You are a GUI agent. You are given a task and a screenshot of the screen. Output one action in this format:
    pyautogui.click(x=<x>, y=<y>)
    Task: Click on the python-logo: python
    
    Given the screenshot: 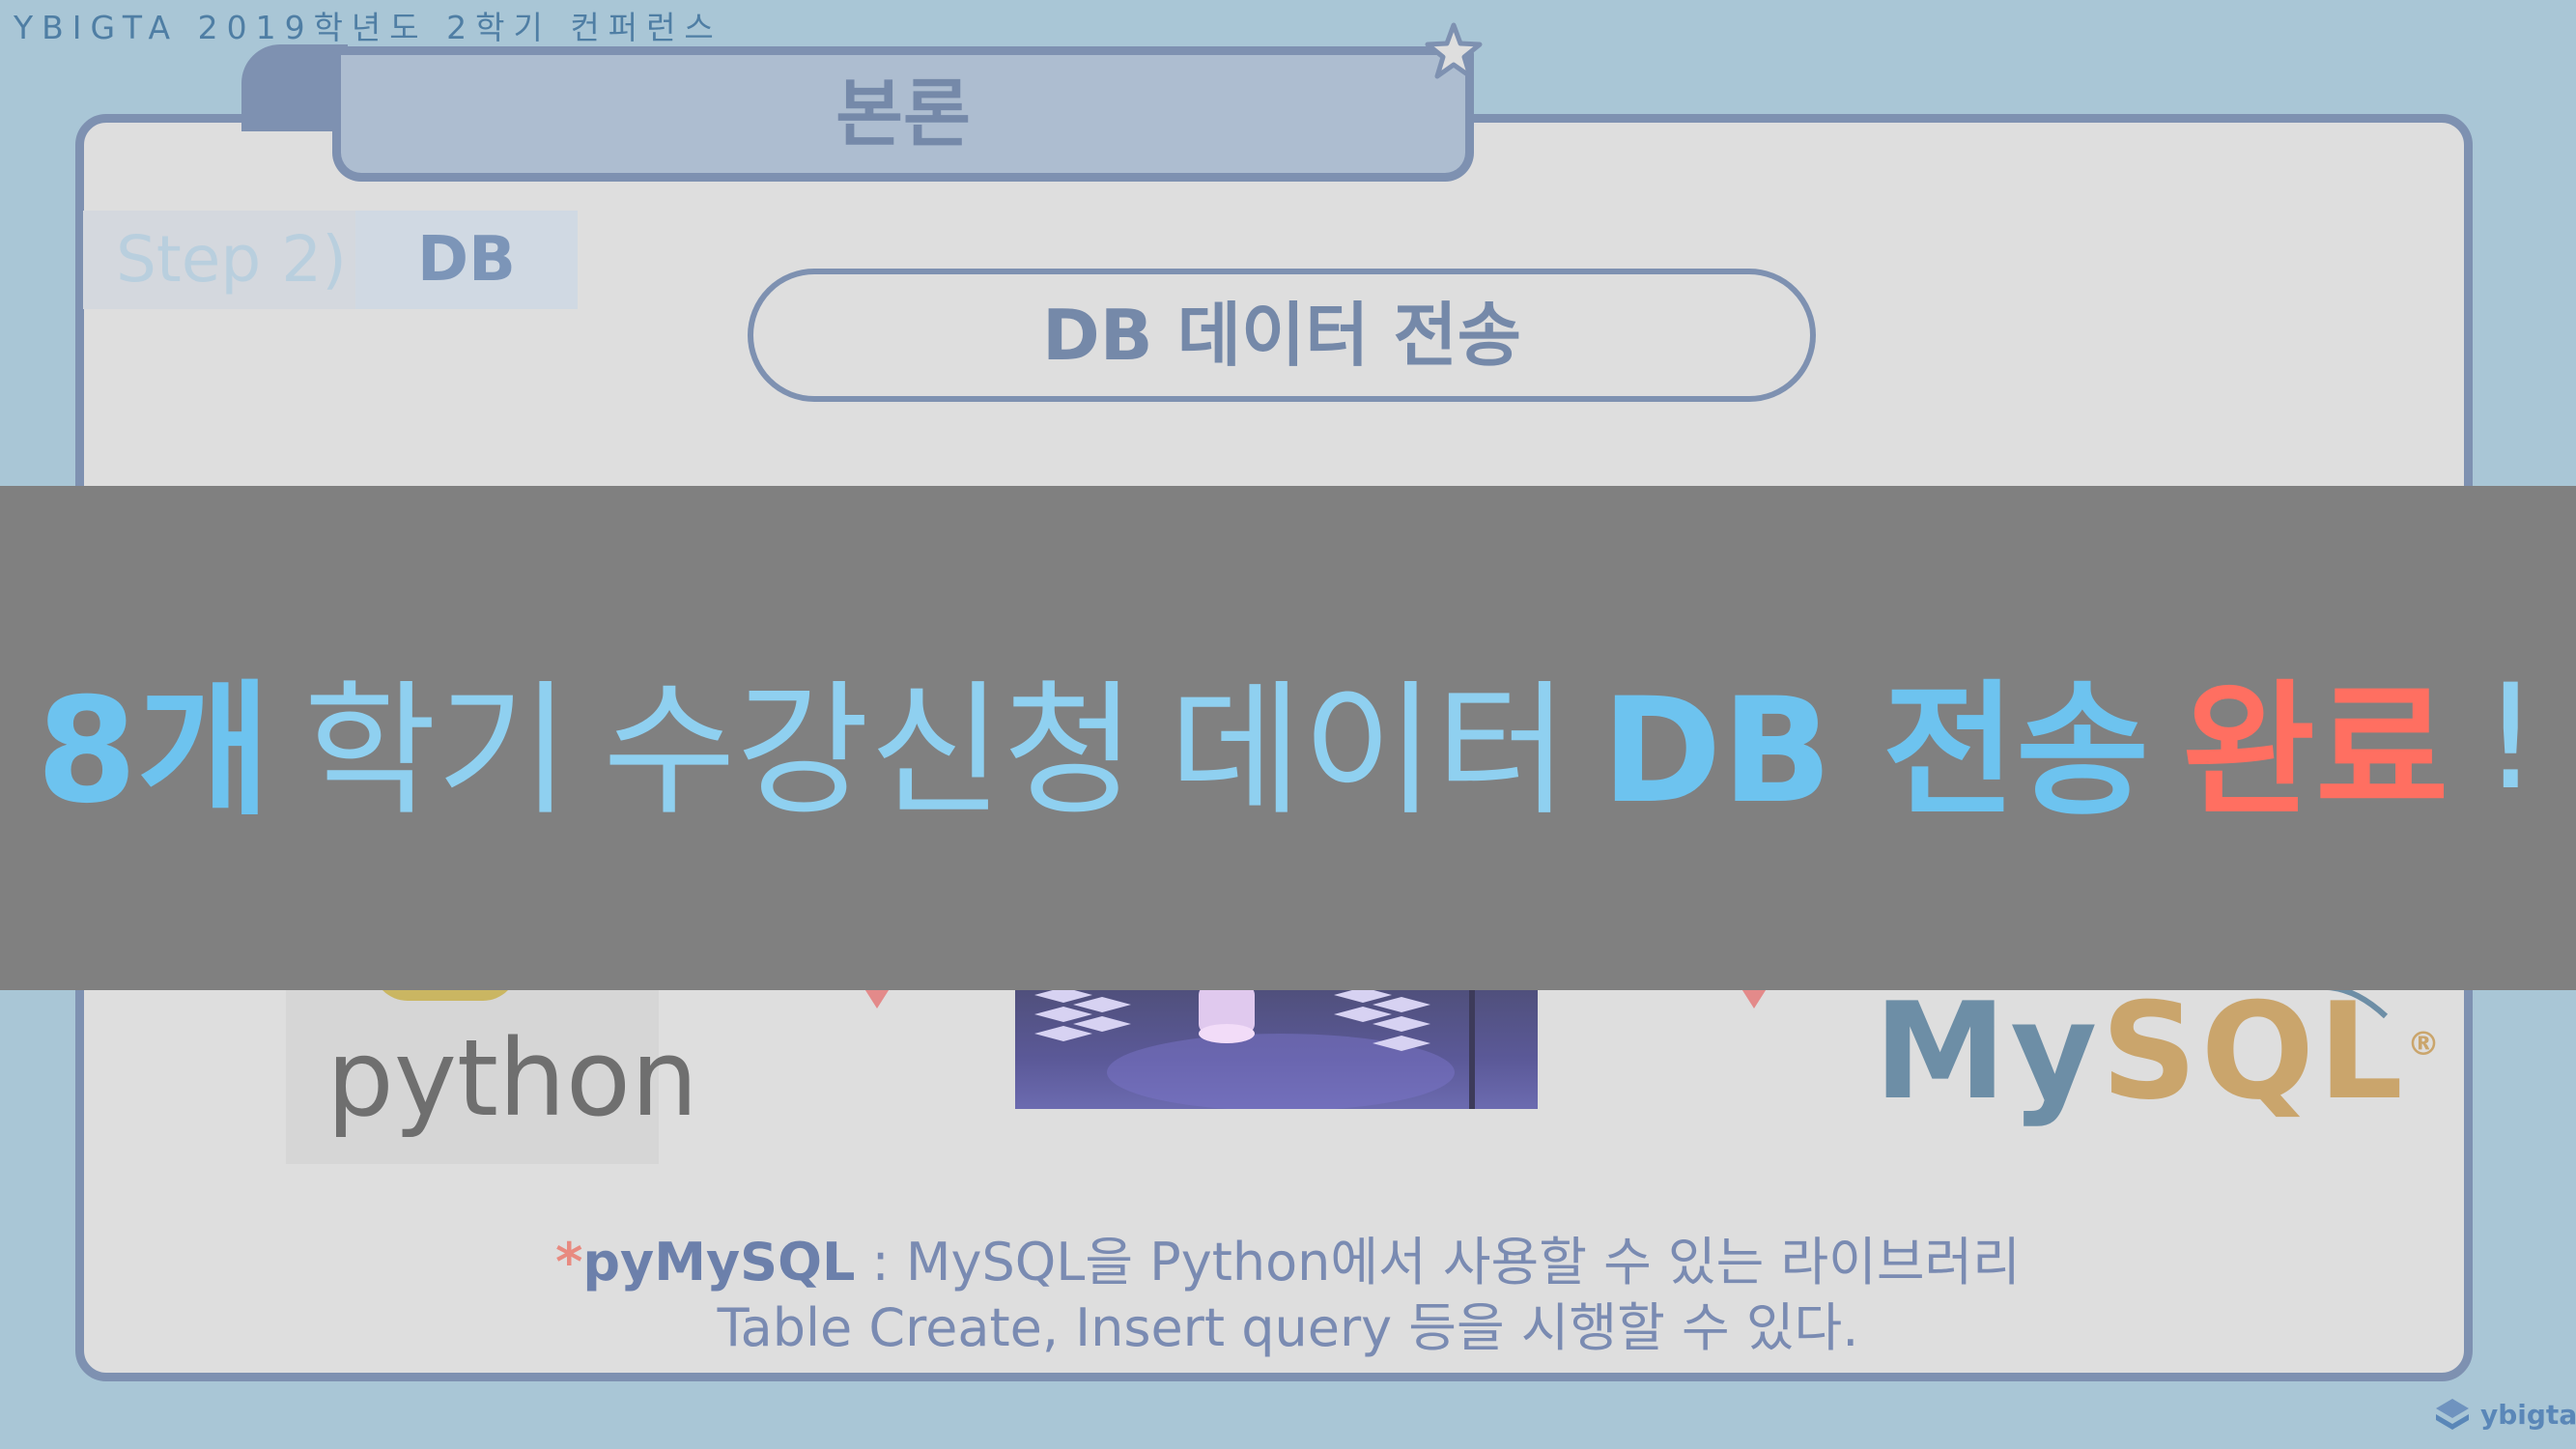 What is the action you would take?
    pyautogui.click(x=492, y=1065)
    